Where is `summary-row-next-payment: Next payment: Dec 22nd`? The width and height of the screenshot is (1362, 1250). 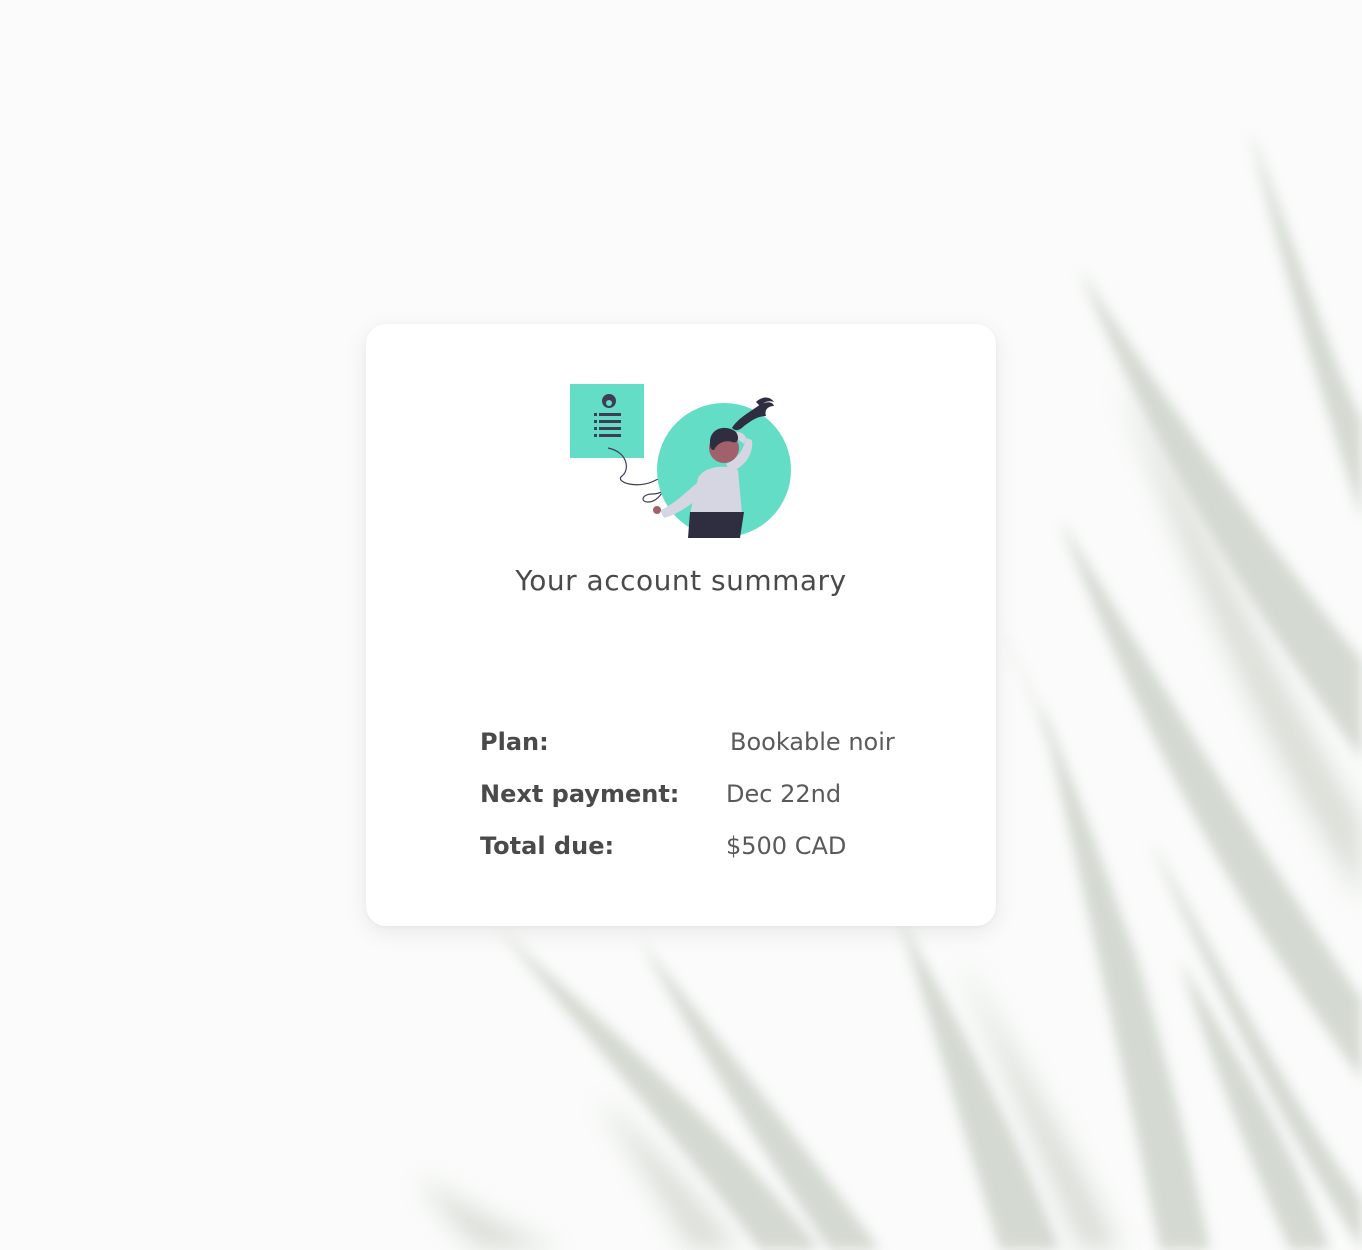
summary-row-next-payment: Next payment: Dec 22nd is located at coordinates (700, 806).